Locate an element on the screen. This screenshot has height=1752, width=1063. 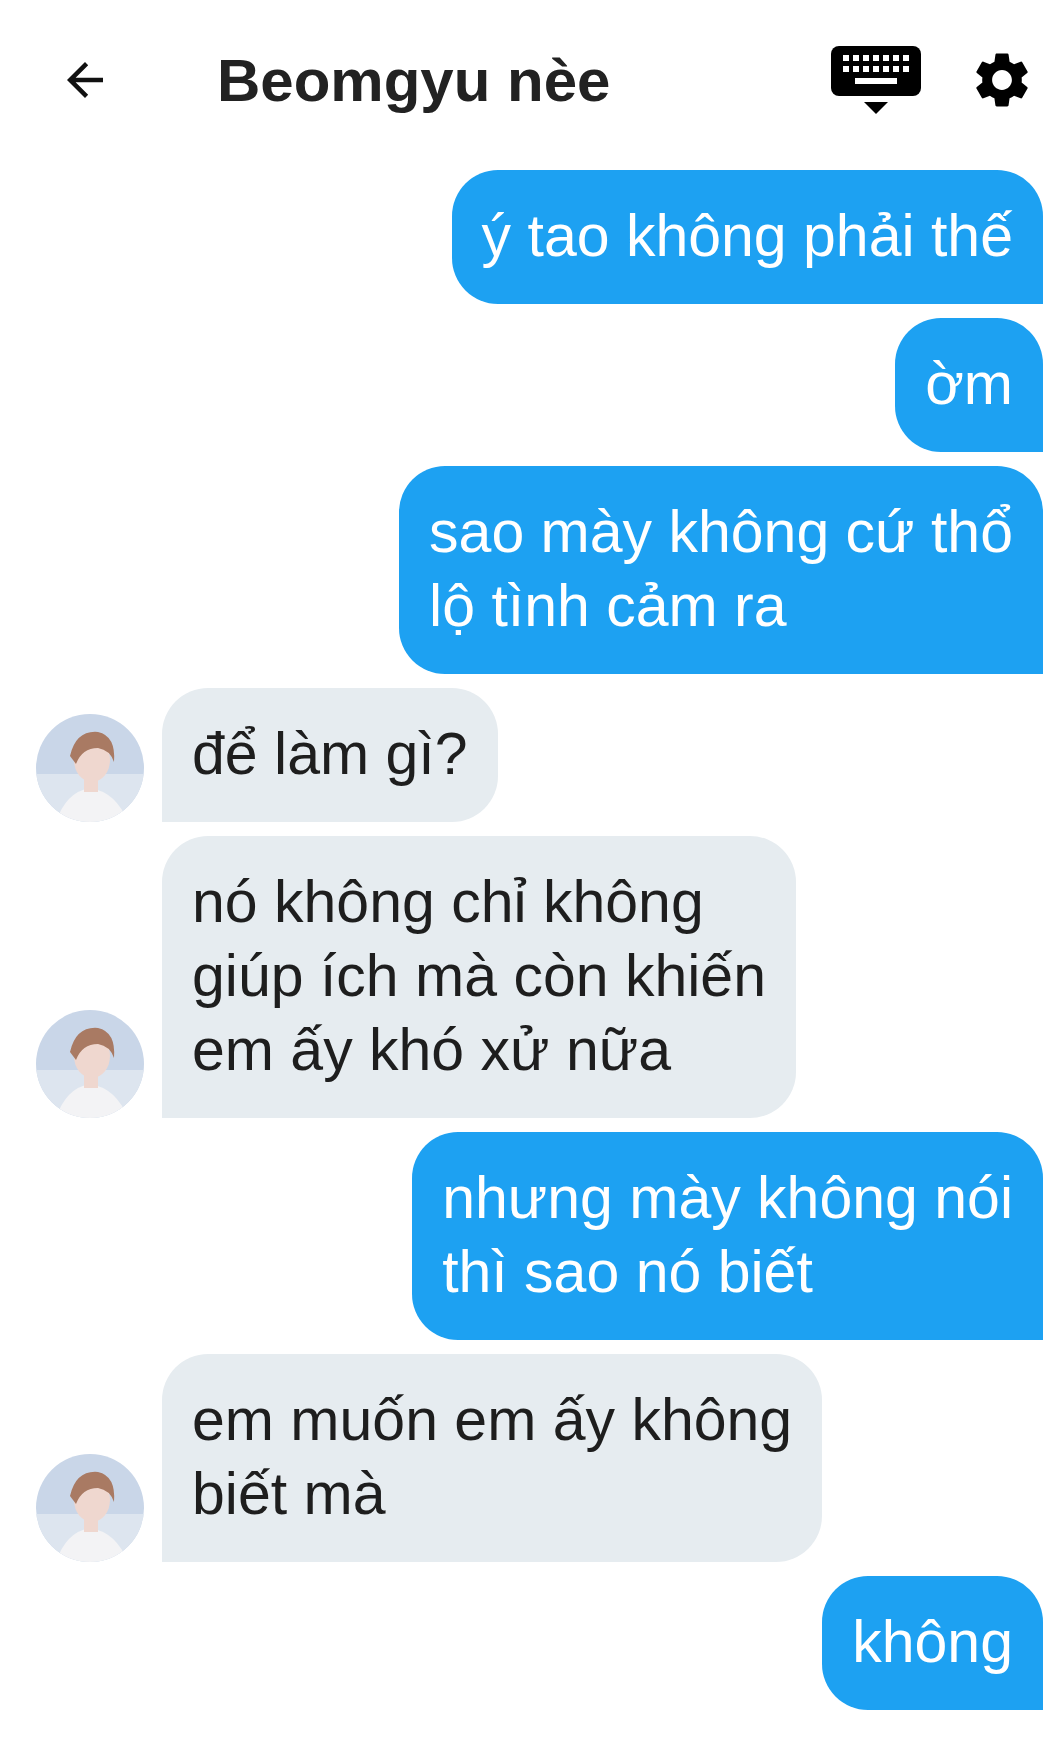
keyboard-icon is located at coordinates (876, 80).